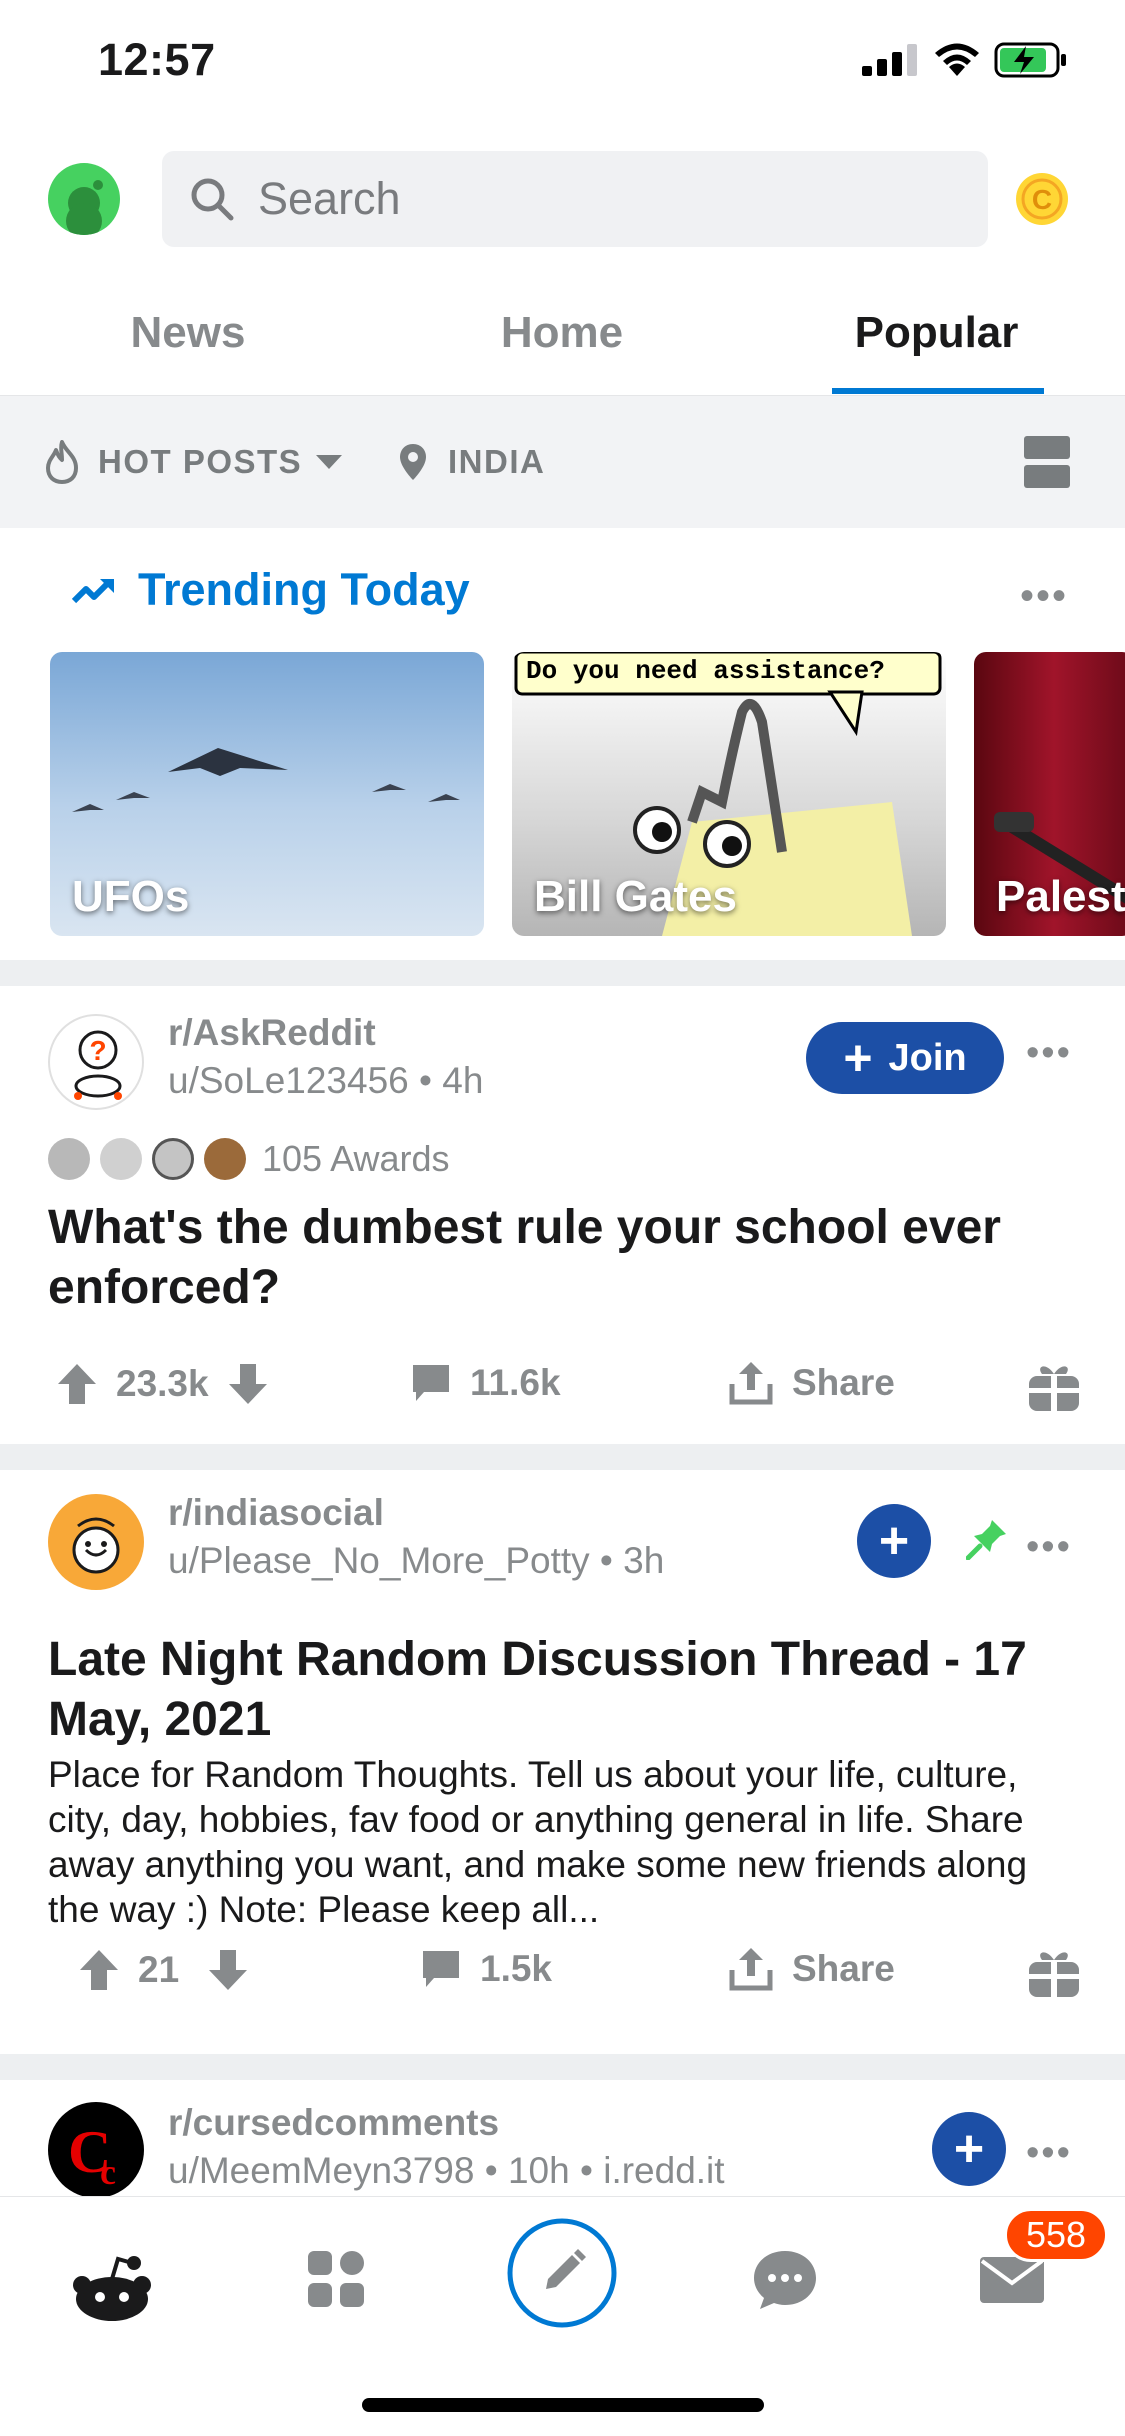 The height and width of the screenshot is (2436, 1125). What do you see at coordinates (188, 333) in the screenshot?
I see `tab-news: News` at bounding box center [188, 333].